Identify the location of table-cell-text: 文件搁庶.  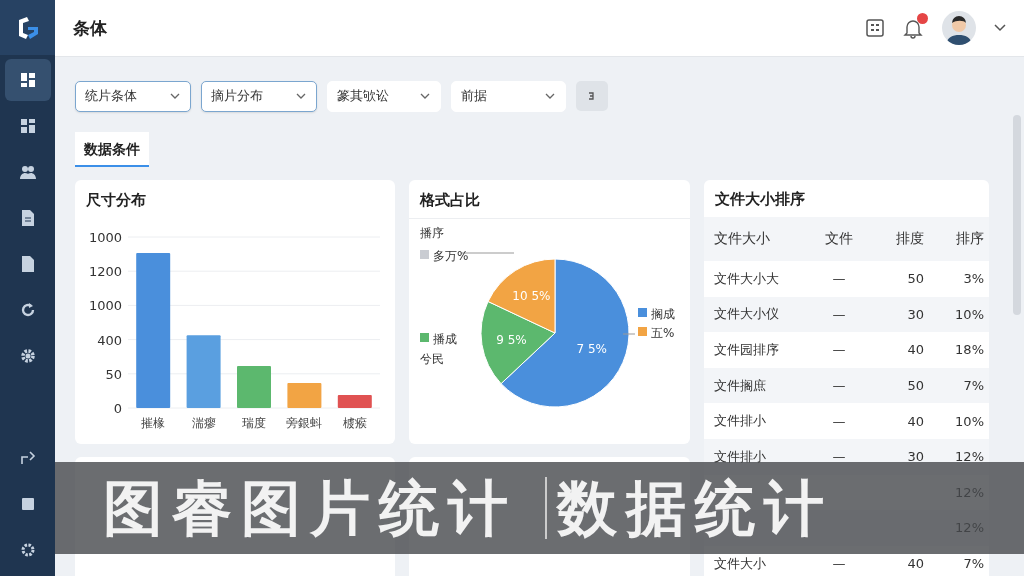
(740, 385).